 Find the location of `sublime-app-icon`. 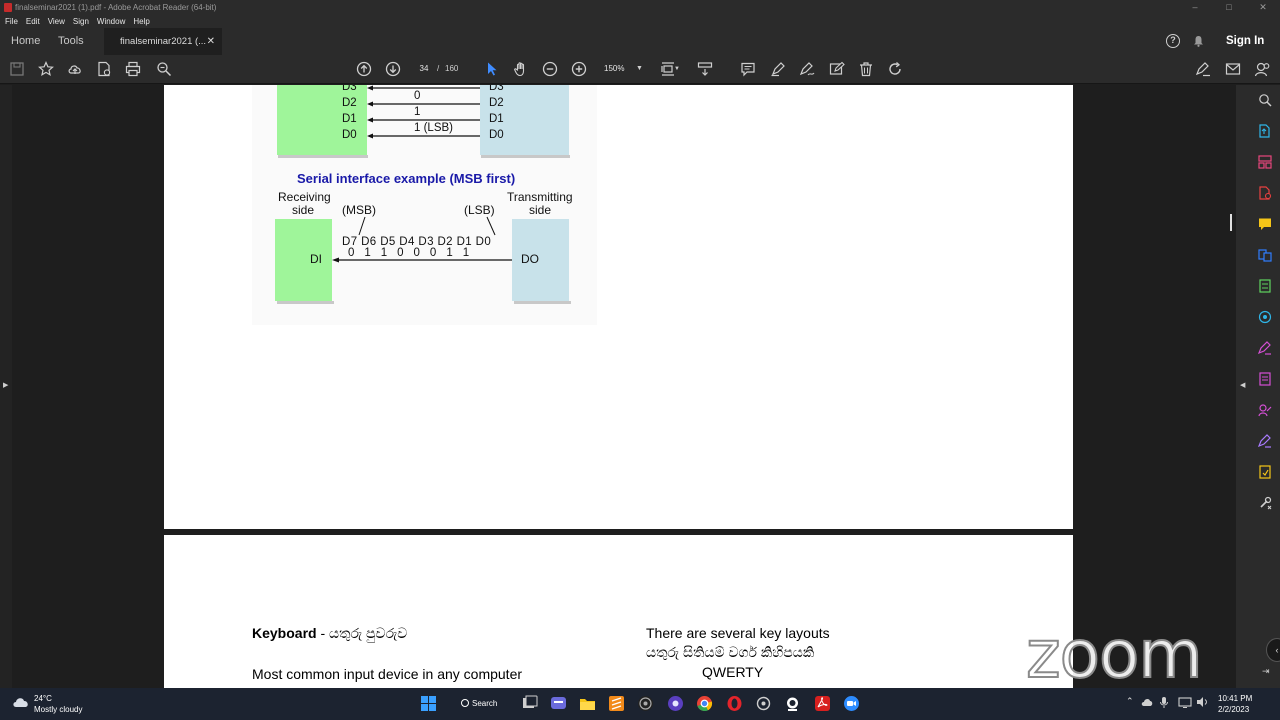

sublime-app-icon is located at coordinates (616, 703).